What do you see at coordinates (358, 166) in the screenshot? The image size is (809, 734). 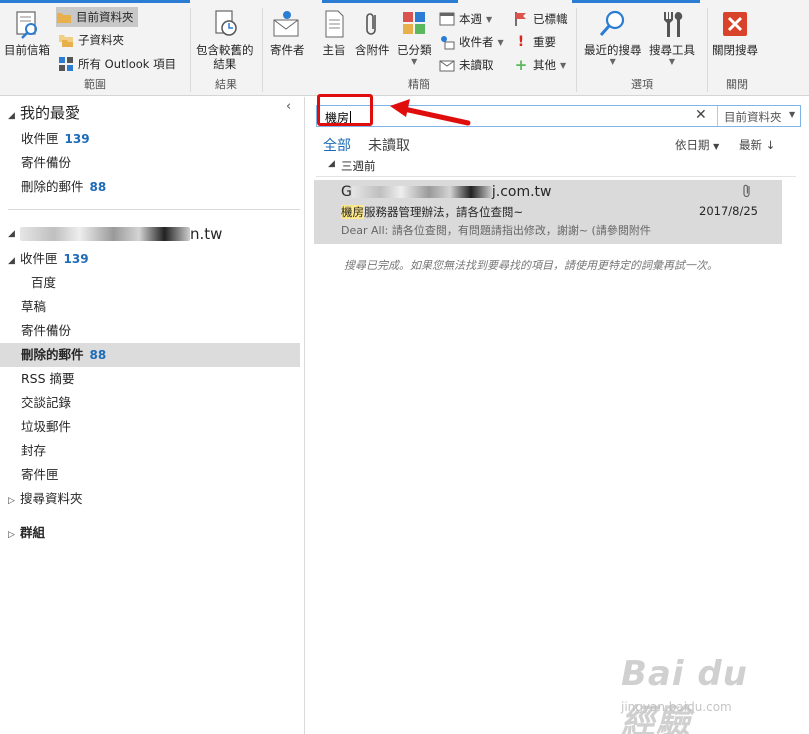 I see `date-group-label: 三週前` at bounding box center [358, 166].